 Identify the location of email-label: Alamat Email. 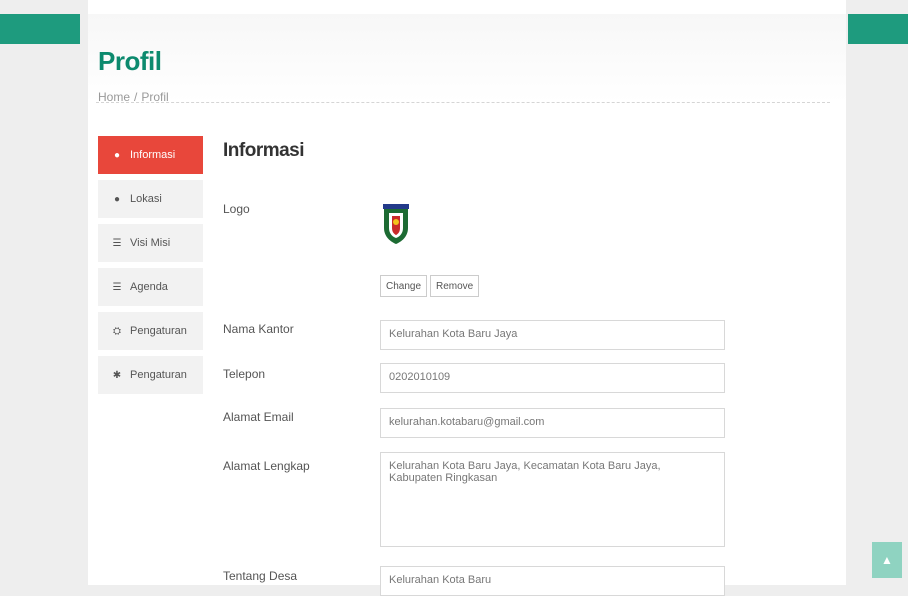
(258, 417).